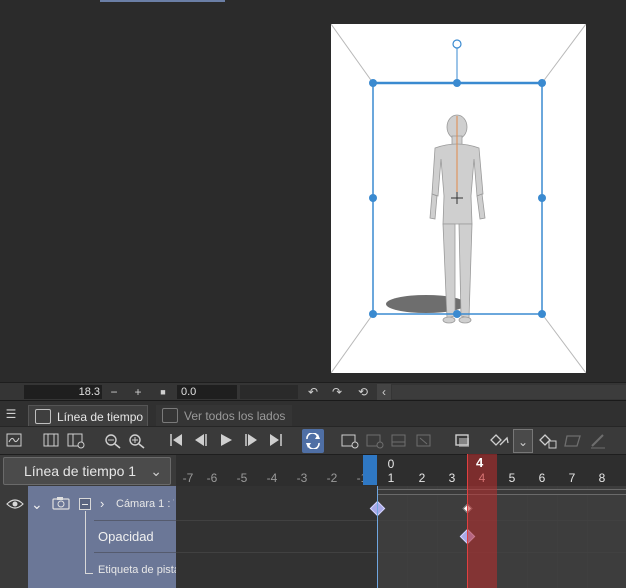 The width and height of the screenshot is (626, 588). Describe the element at coordinates (272, 478) in the screenshot. I see `ruler-tick: -4` at that location.